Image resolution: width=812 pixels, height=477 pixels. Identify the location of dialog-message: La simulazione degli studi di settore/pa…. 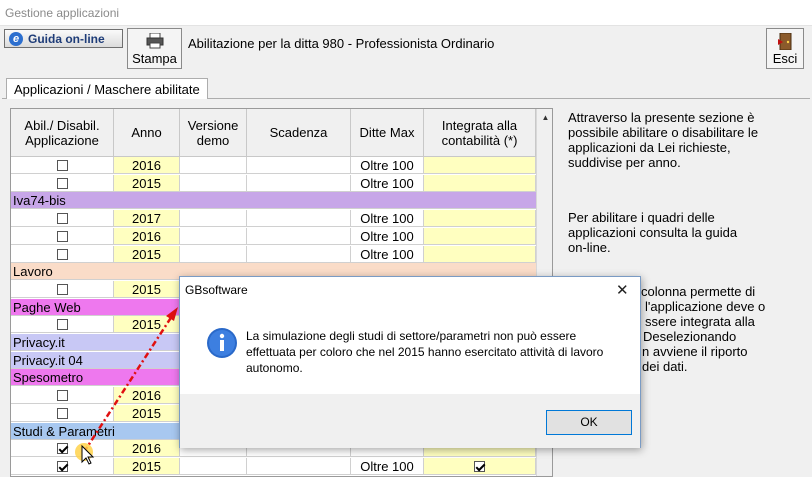
(425, 352).